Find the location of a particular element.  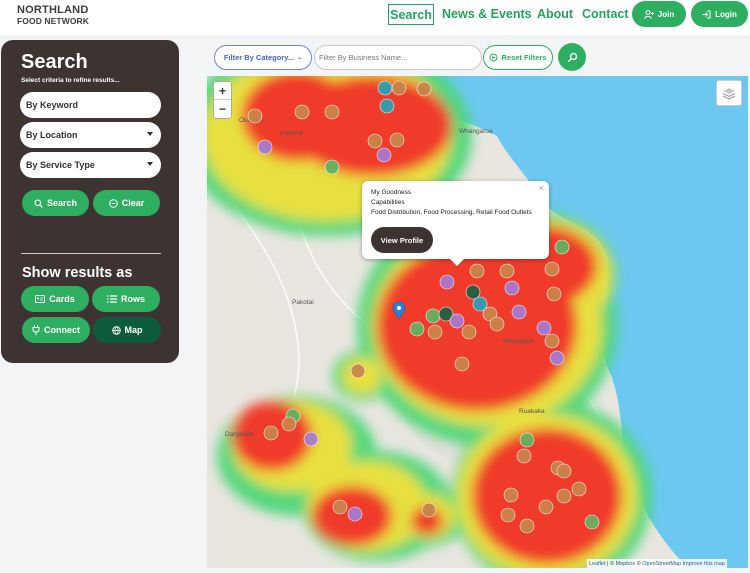

sidebar-divider is located at coordinates (91, 253).